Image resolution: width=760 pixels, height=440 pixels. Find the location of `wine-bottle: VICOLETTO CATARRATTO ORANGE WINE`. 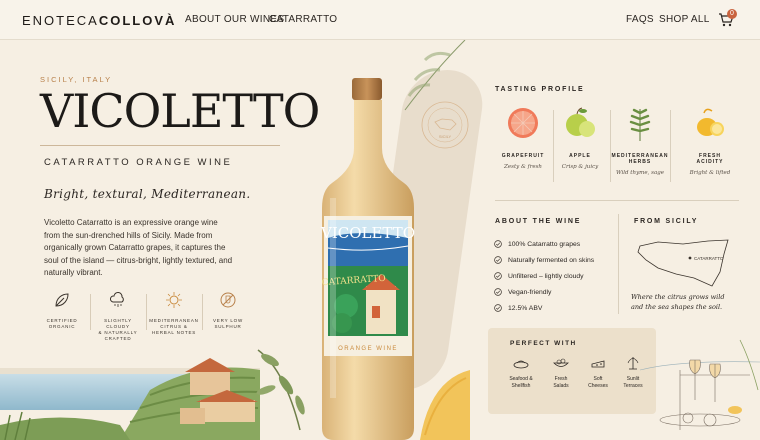

wine-bottle: VICOLETTO CATARRATTO ORANGE WINE is located at coordinates (367, 259).